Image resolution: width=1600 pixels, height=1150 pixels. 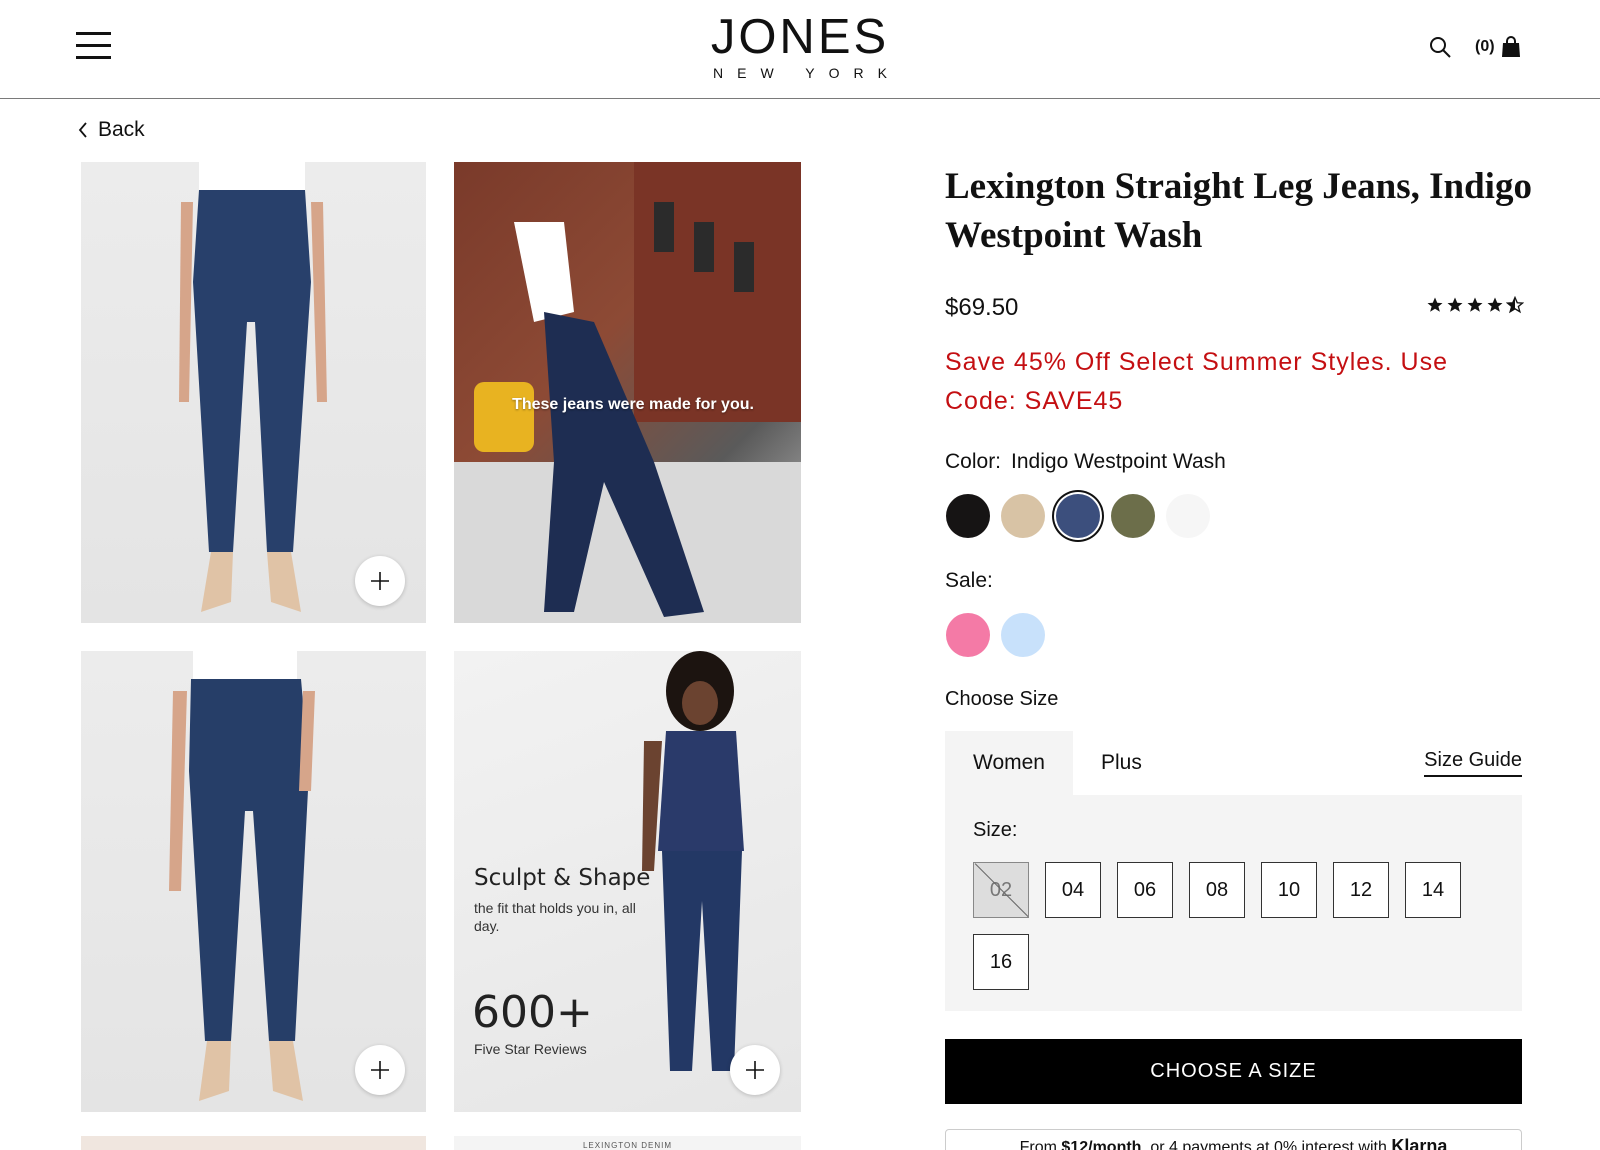 I want to click on promo-title: Sculpt & Shape, so click(x=562, y=878).